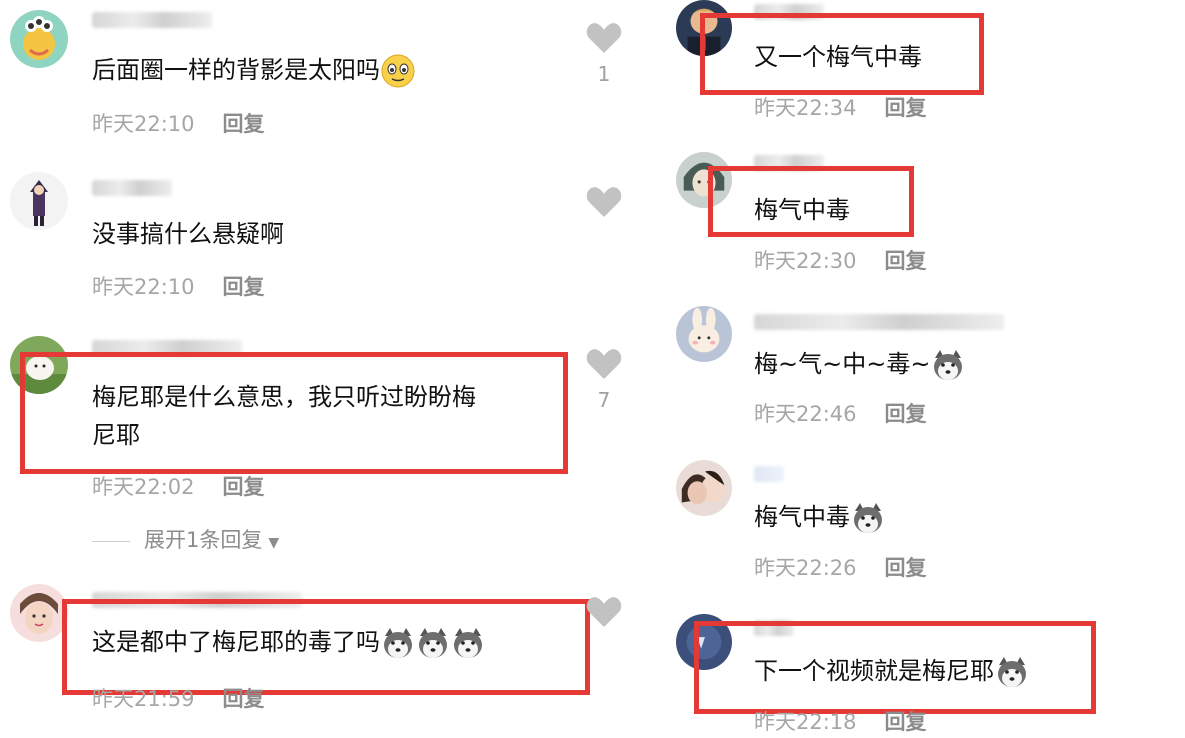 The width and height of the screenshot is (1185, 738). What do you see at coordinates (604, 74) in the screenshot?
I see `like-count: 1` at bounding box center [604, 74].